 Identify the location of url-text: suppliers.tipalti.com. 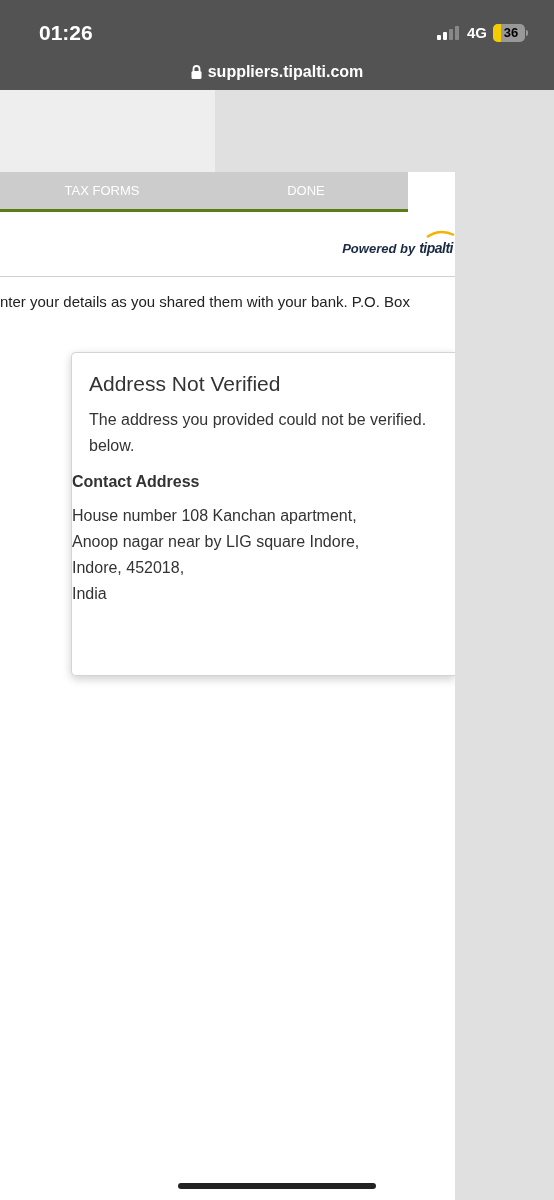
(285, 72).